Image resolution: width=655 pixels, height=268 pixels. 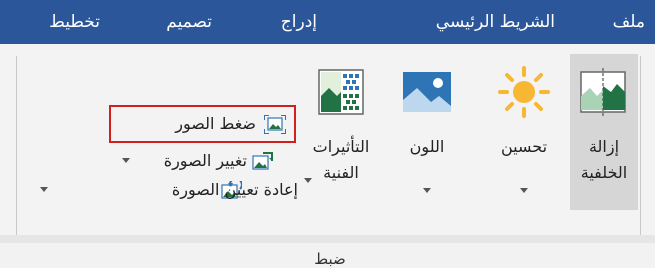 What do you see at coordinates (341, 132) in the screenshot?
I see `artistic-effects-button: التأثيرات الفنية` at bounding box center [341, 132].